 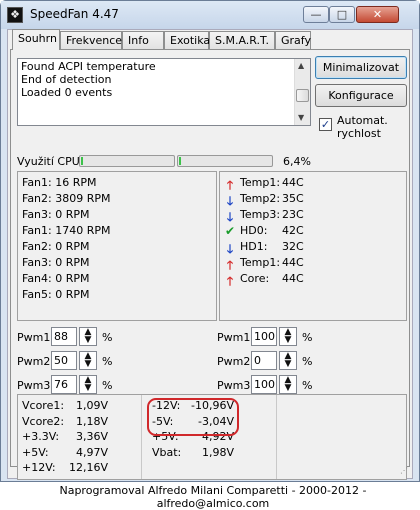 What do you see at coordinates (264, 360) in the screenshot?
I see `pwm-input: 0` at bounding box center [264, 360].